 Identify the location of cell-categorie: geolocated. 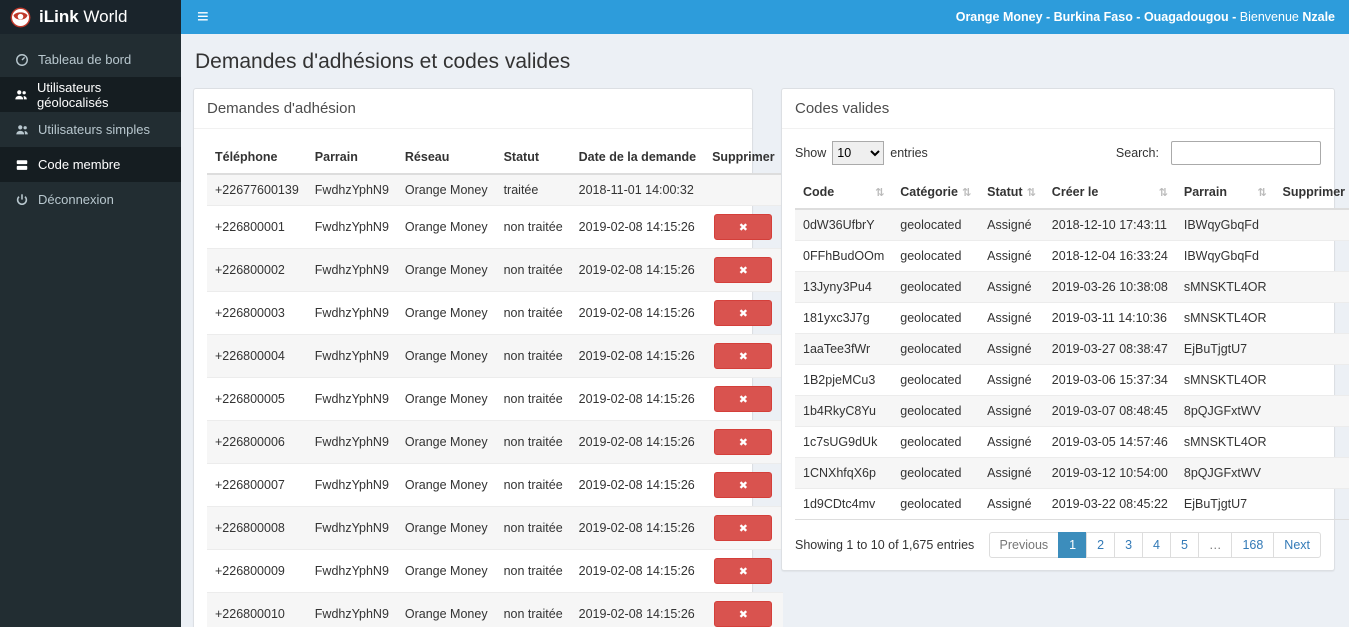
(936, 473).